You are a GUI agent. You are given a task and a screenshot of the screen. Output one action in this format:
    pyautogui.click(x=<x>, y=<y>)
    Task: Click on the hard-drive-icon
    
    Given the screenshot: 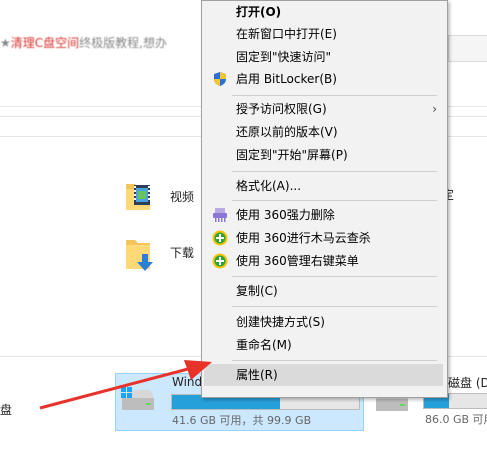 What is the action you would take?
    pyautogui.click(x=137, y=398)
    